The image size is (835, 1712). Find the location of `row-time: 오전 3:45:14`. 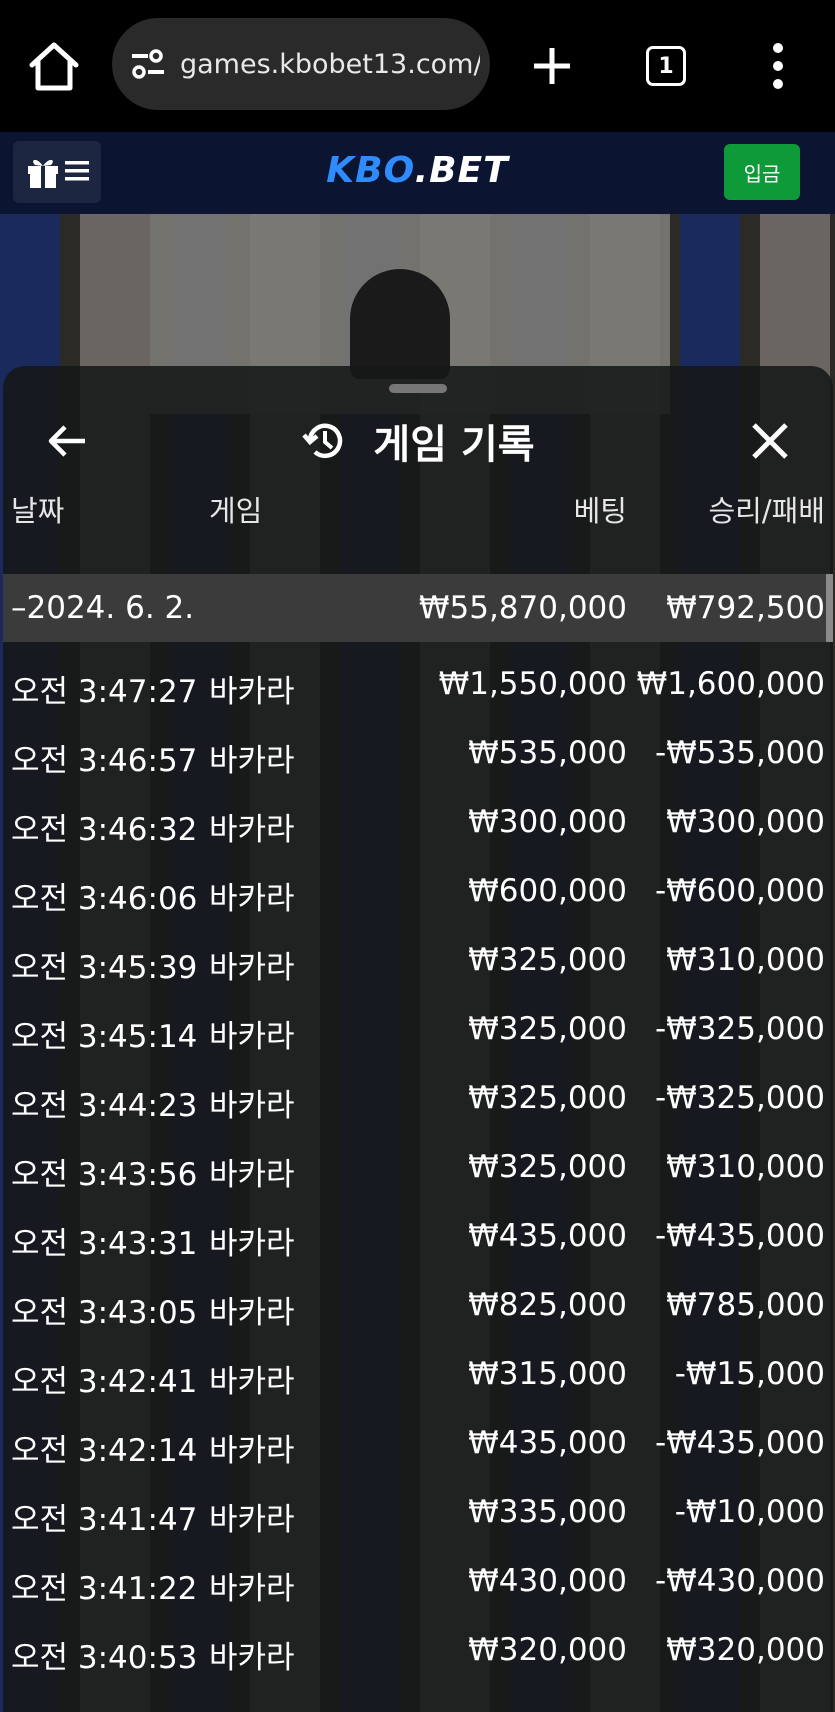

row-time: 오전 3:45:14 is located at coordinates (104, 1037).